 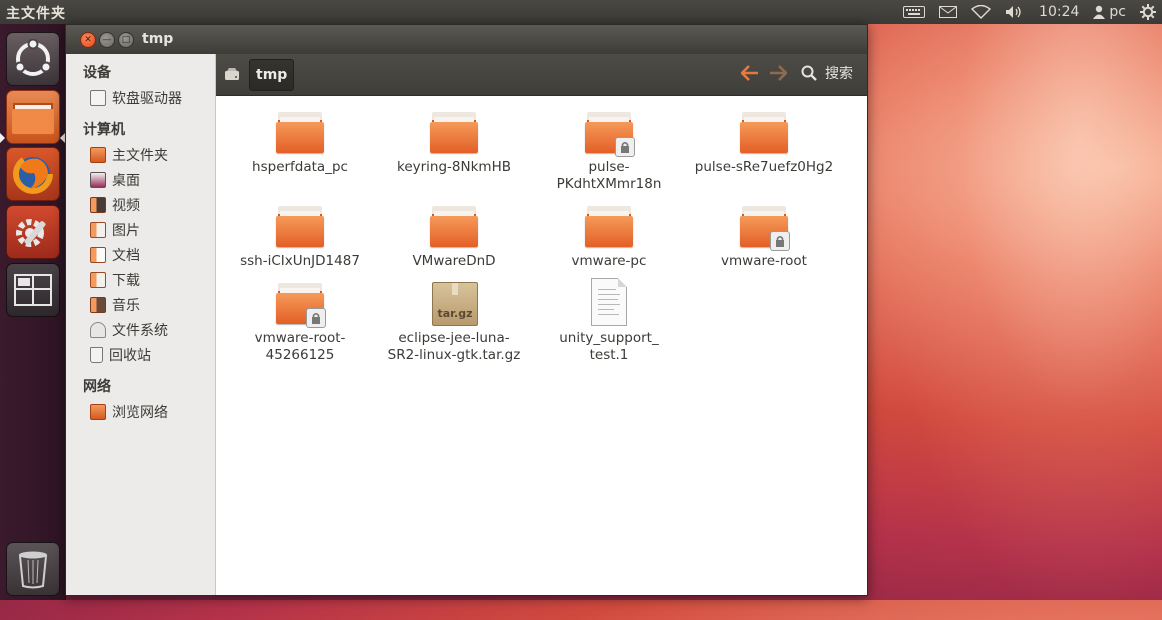 What do you see at coordinates (454, 261) in the screenshot?
I see `file-name: VMwareDnD` at bounding box center [454, 261].